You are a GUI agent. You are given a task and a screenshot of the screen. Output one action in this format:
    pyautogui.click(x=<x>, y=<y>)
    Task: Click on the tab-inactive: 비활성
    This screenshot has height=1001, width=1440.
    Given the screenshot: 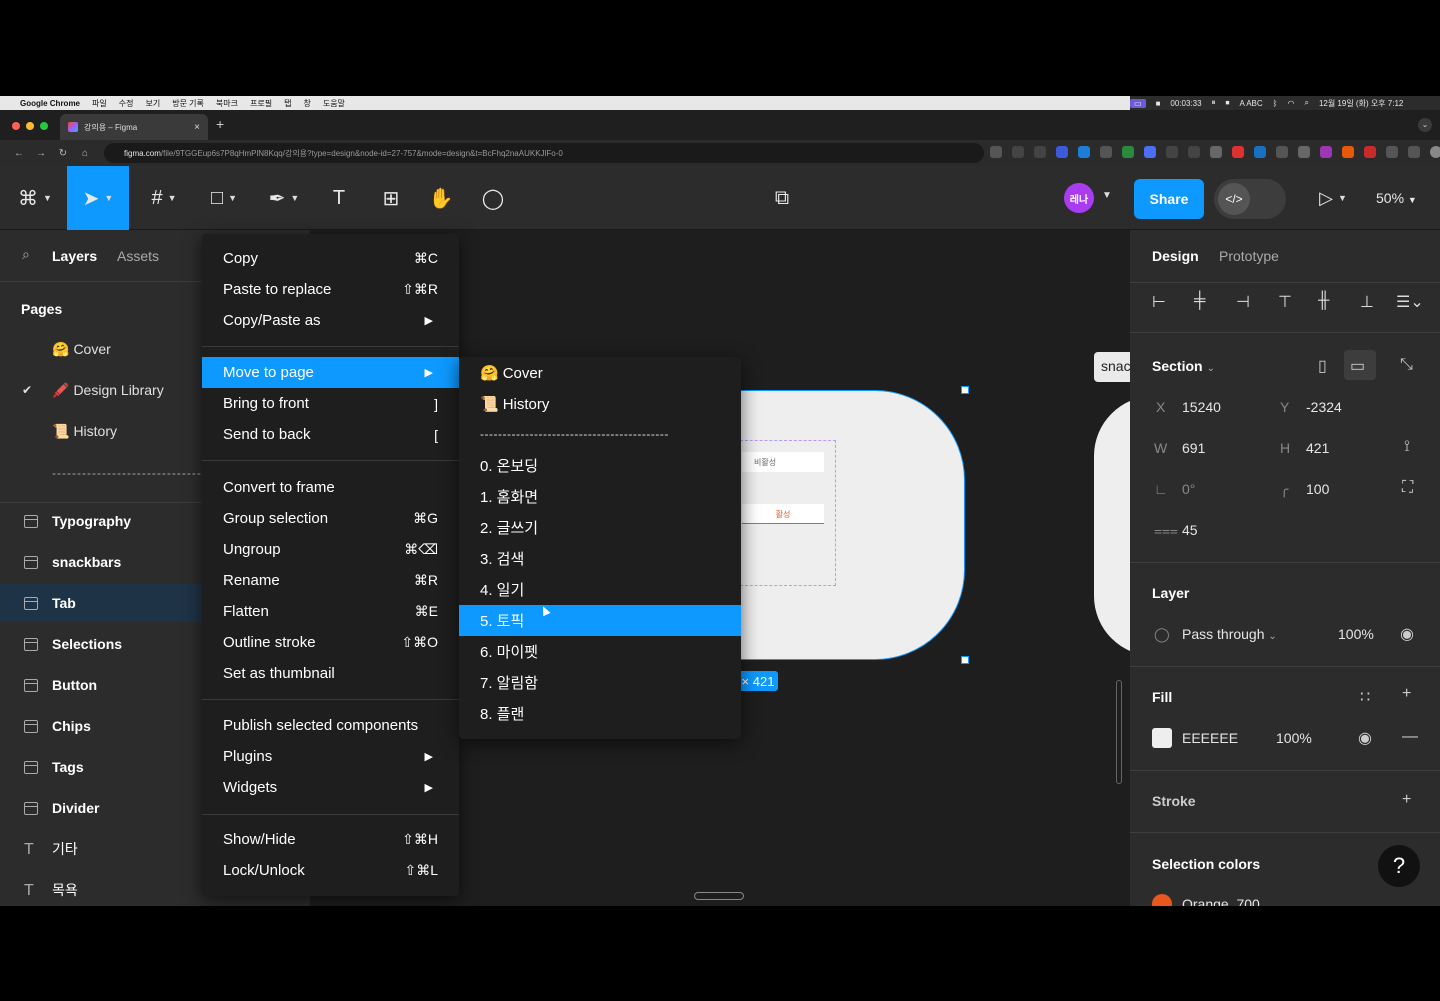 What is the action you would take?
    pyautogui.click(x=783, y=462)
    